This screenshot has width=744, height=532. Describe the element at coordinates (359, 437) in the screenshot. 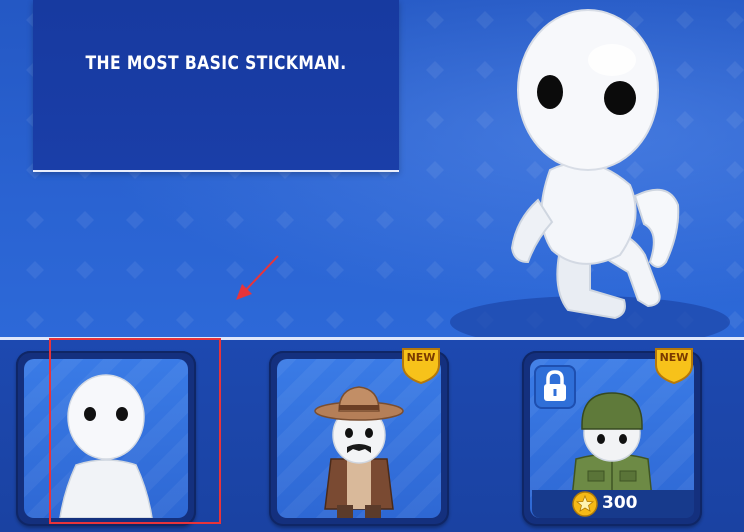

I see `character-card-cowboy: NEW` at that location.